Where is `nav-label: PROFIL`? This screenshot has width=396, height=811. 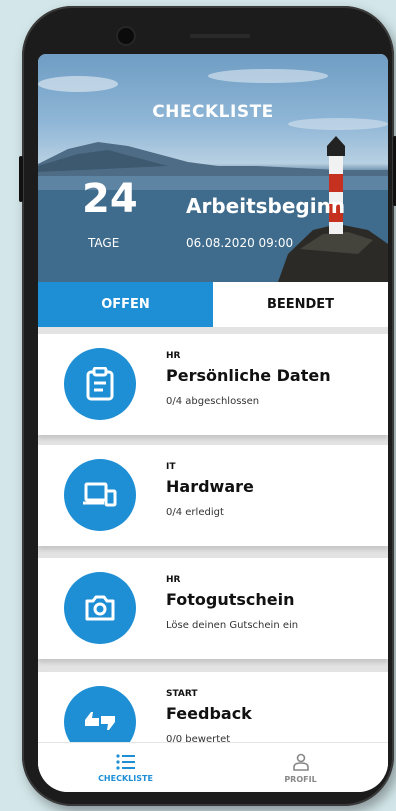 nav-label: PROFIL is located at coordinates (300, 779).